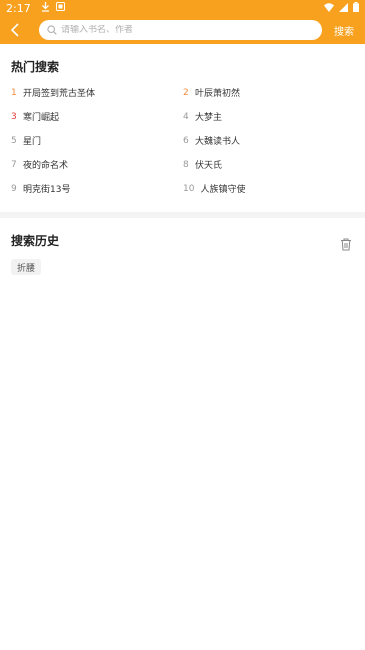  Describe the element at coordinates (189, 188) in the screenshot. I see `hot-search-rank: 10` at that location.